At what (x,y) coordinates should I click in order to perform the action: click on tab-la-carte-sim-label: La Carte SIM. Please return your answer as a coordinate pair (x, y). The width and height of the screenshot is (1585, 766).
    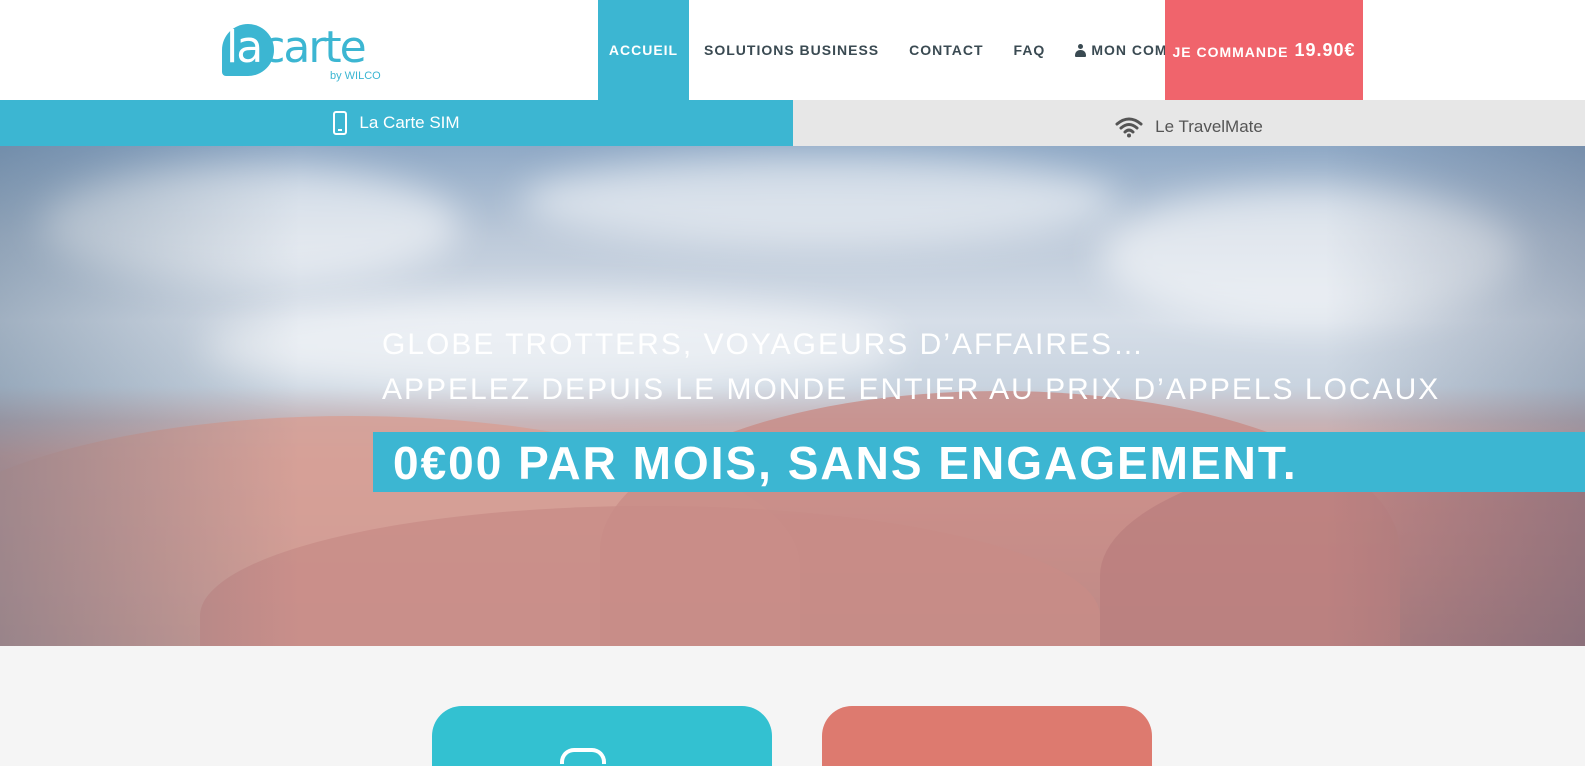
    Looking at the image, I should click on (409, 122).